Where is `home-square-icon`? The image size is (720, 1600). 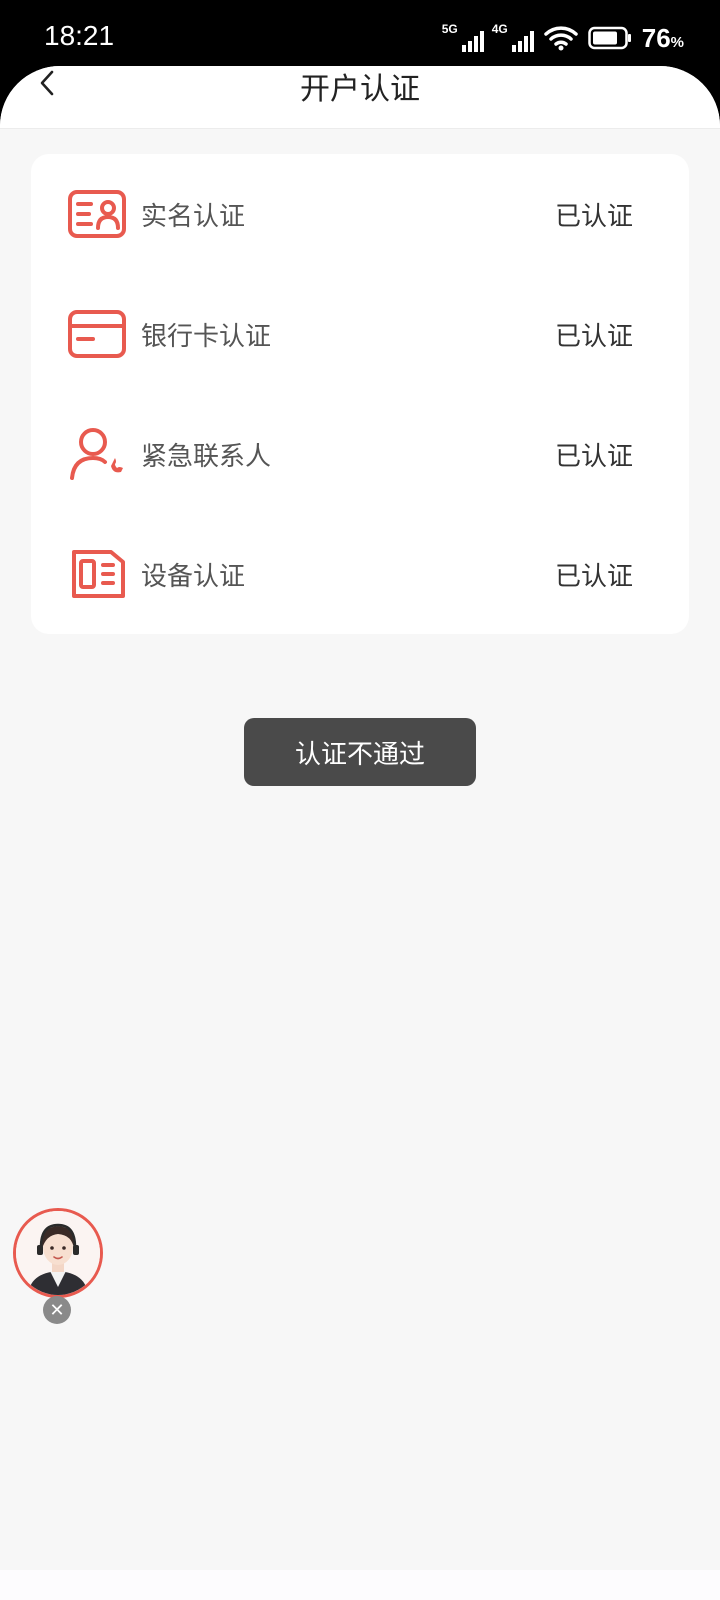
home-square-icon is located at coordinates (360, 1597).